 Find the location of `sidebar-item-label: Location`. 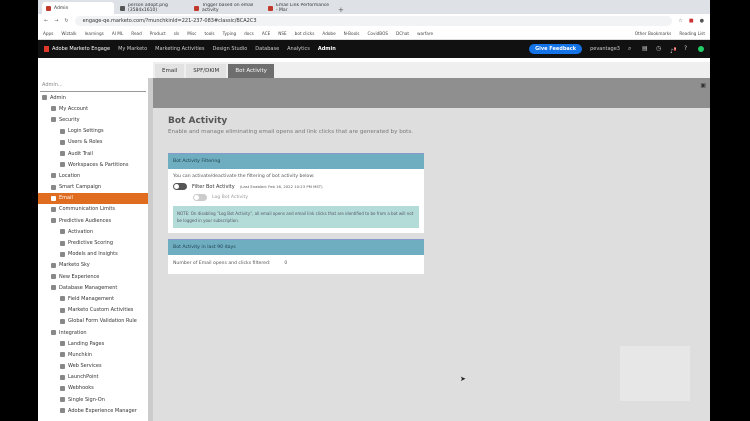

sidebar-item-label: Location is located at coordinates (70, 175).